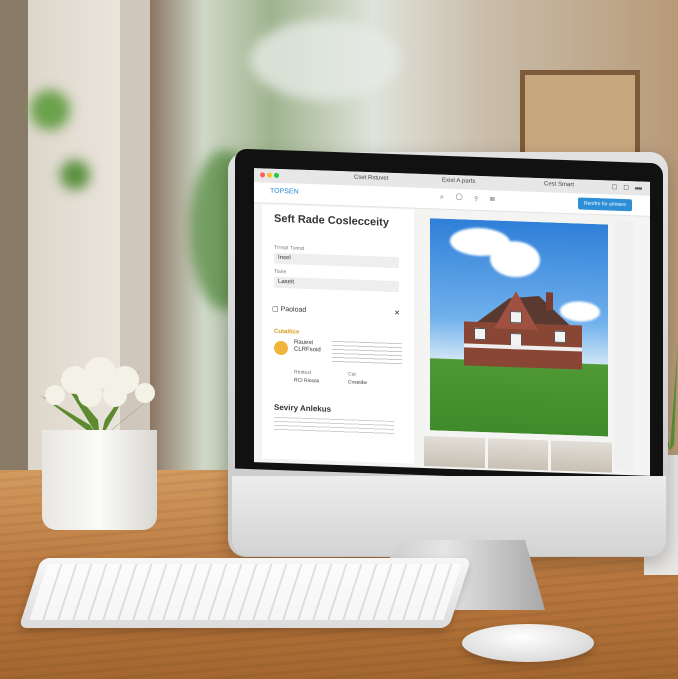  I want to click on field2-select: Laseit, so click(336, 284).